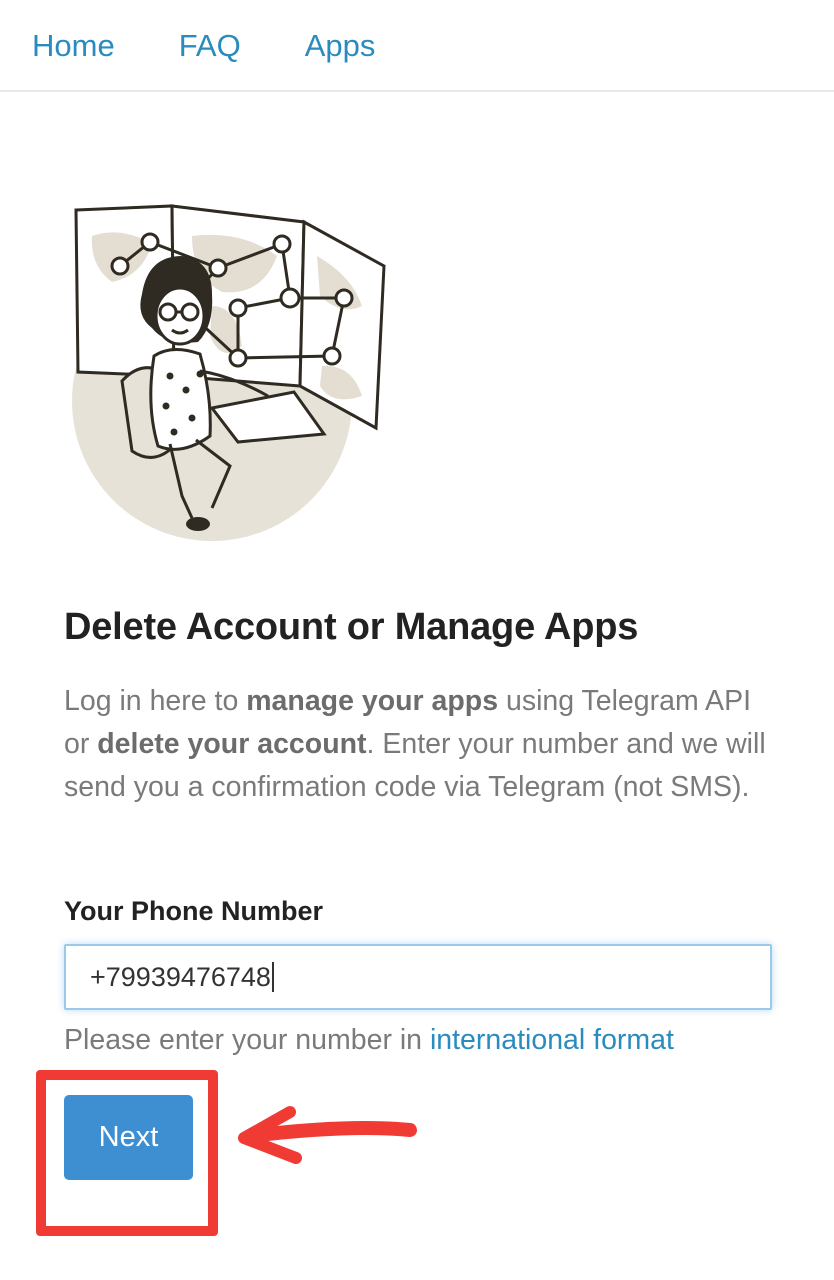 This screenshot has height=1280, width=834. Describe the element at coordinates (232, 744) in the screenshot. I see `desc-bold-delete-account: delete your account` at that location.